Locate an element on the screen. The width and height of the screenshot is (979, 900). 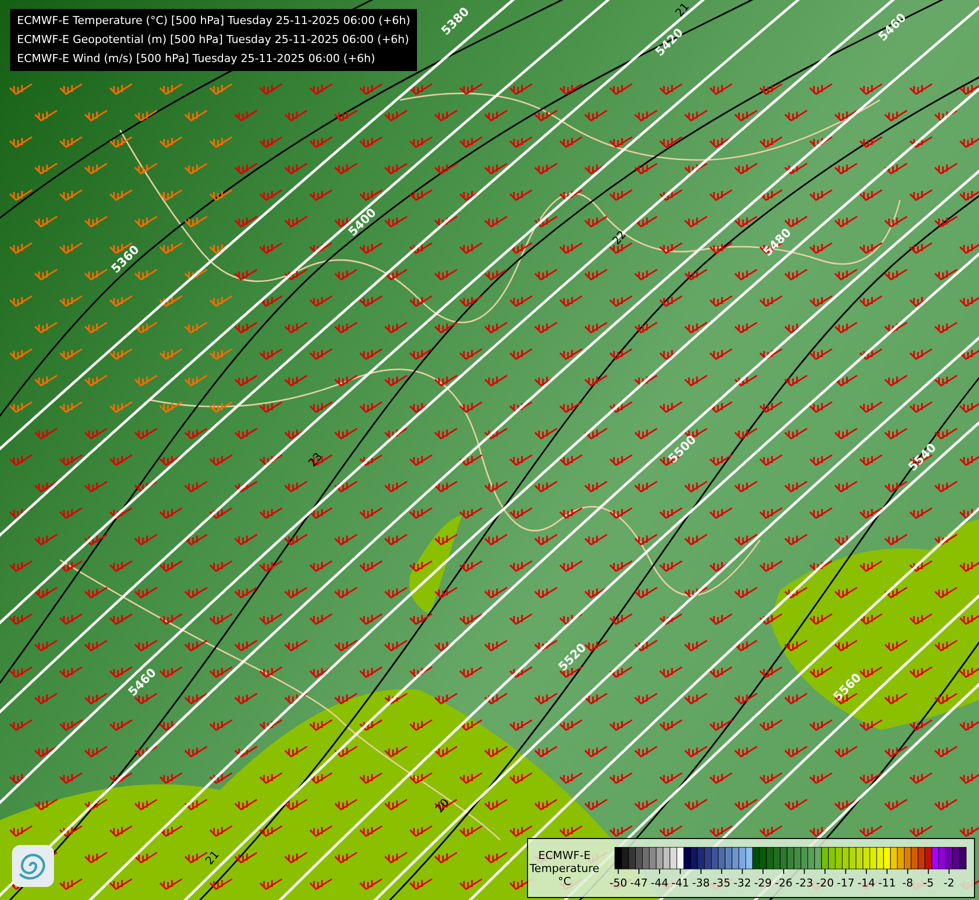
legend-title: ECMWF-E is located at coordinates (564, 855).